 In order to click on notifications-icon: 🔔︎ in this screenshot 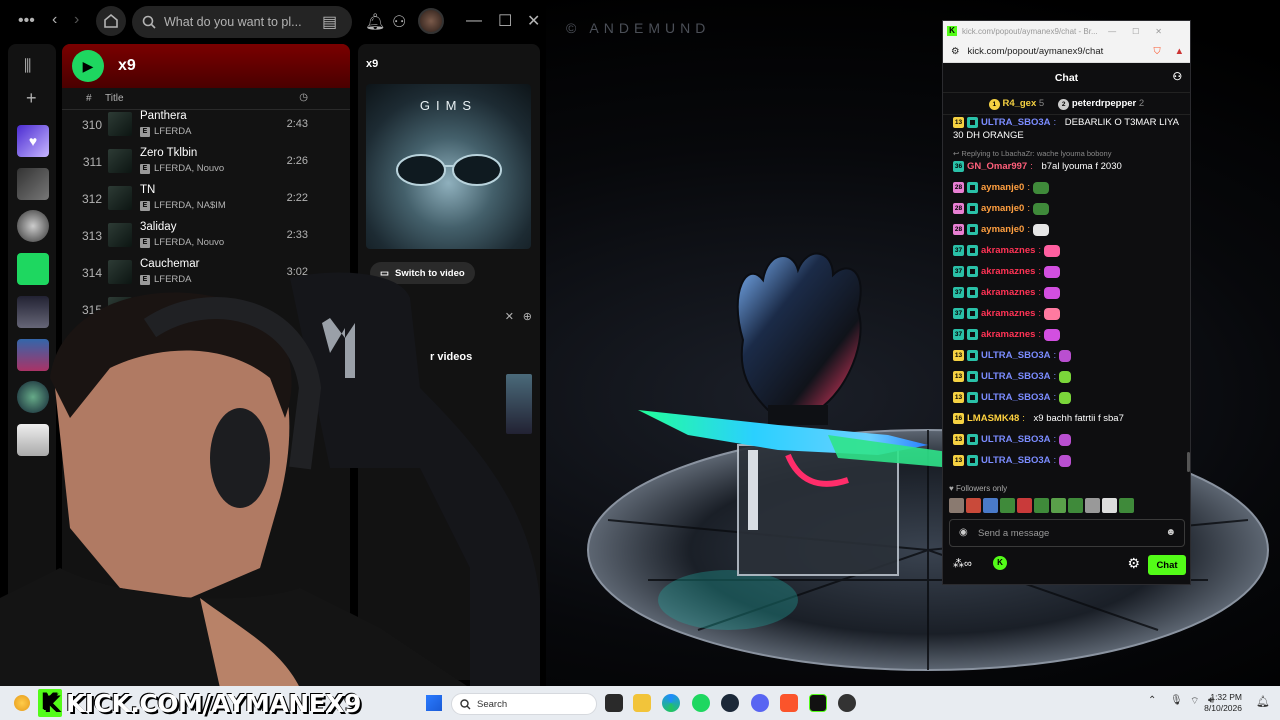, I will do `click(1263, 701)`.